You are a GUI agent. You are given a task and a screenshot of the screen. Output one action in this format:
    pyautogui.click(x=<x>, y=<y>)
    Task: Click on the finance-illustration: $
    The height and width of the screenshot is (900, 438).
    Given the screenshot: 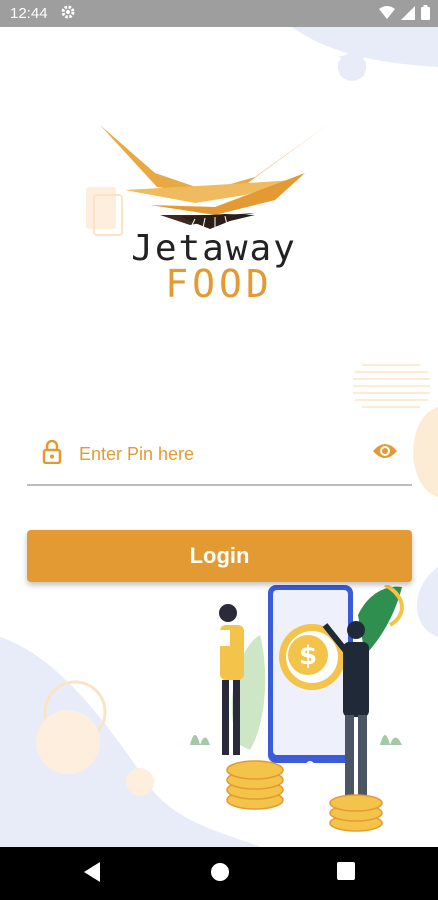 What is the action you would take?
    pyautogui.click(x=297, y=708)
    